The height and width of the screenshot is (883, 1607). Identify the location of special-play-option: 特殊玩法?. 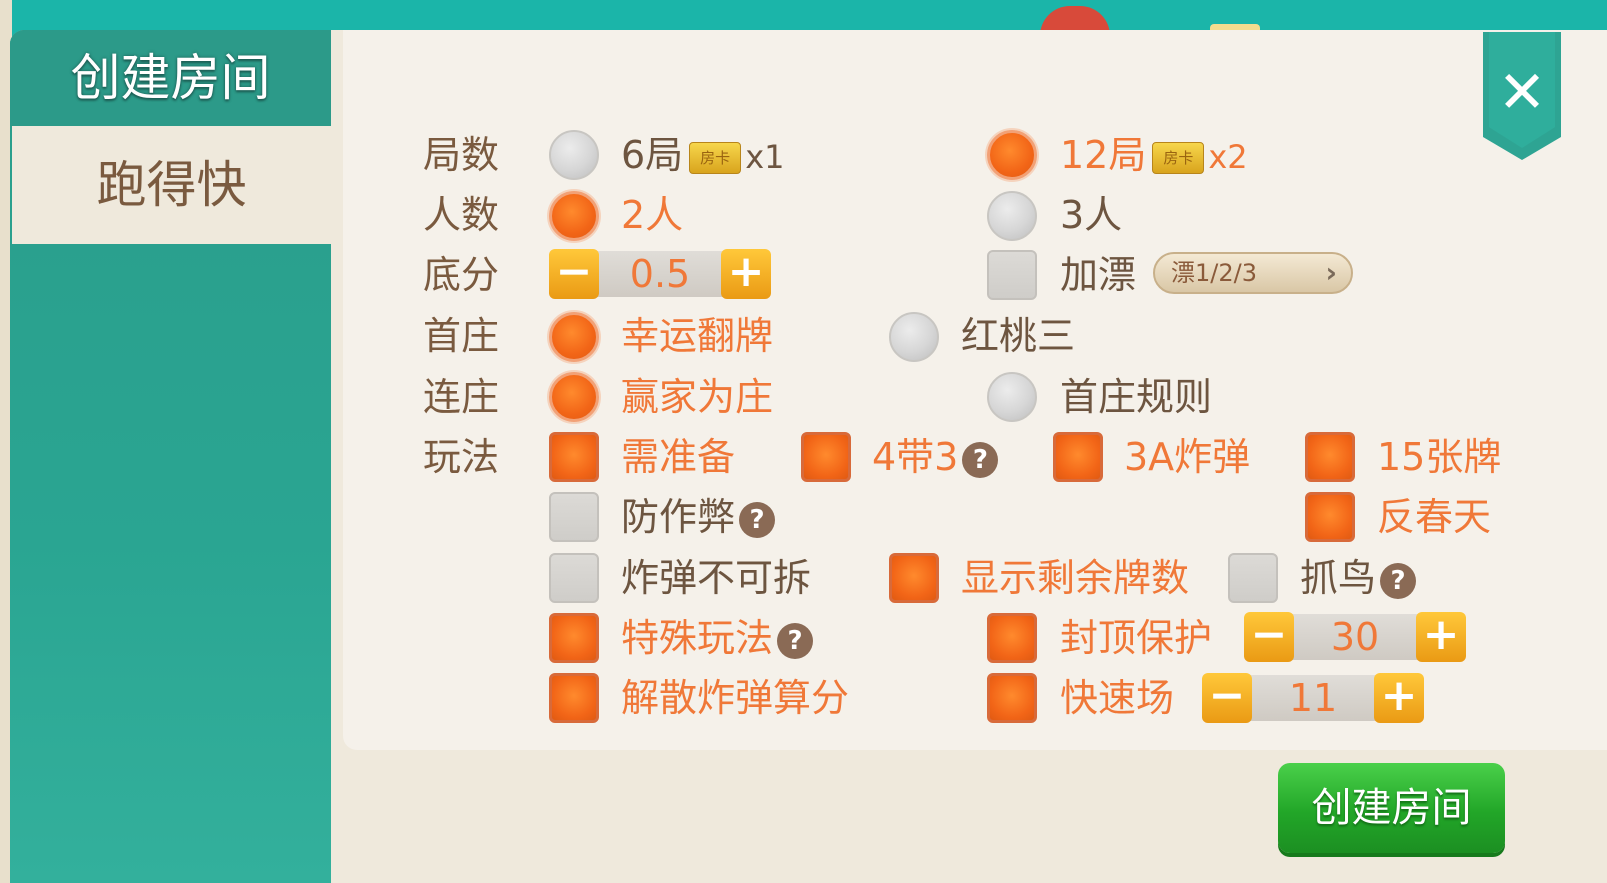
(717, 638).